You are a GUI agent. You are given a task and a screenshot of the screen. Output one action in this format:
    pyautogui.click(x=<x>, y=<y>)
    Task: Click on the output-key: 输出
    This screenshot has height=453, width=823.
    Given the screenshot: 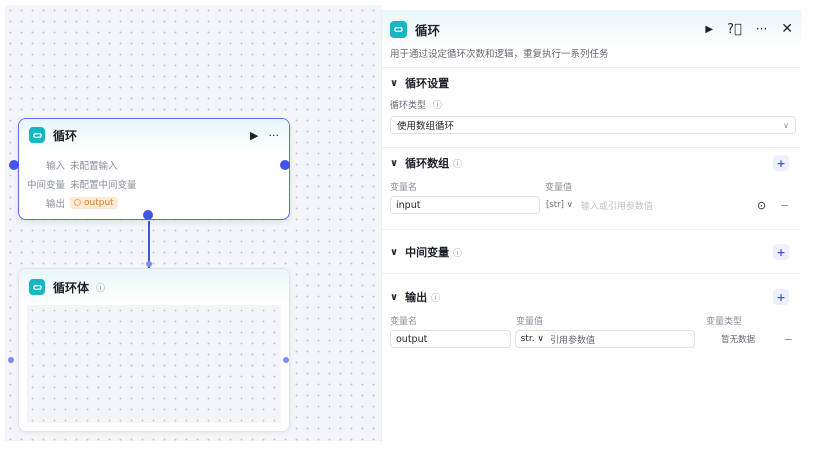 What is the action you would take?
    pyautogui.click(x=55, y=204)
    